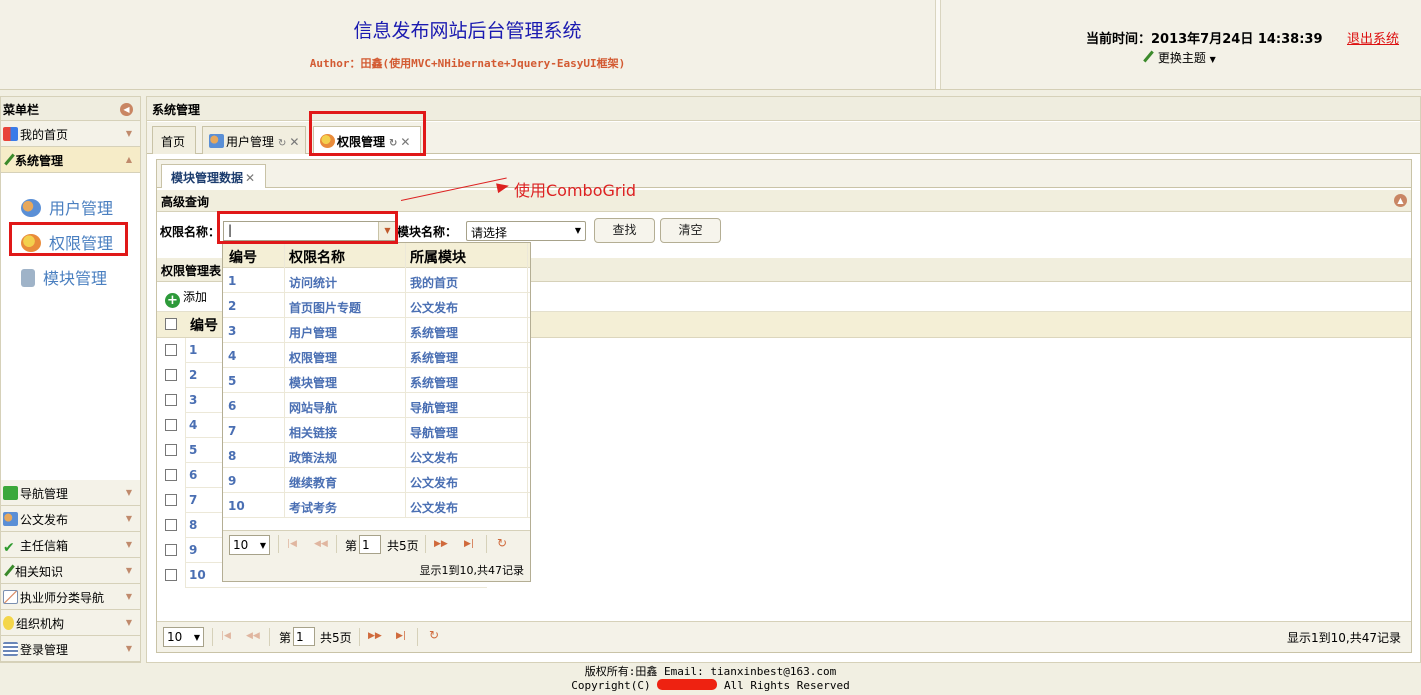  Describe the element at coordinates (376, 505) in the screenshot. I see `combogrid-row: 10 考试考务 公文发布` at that location.